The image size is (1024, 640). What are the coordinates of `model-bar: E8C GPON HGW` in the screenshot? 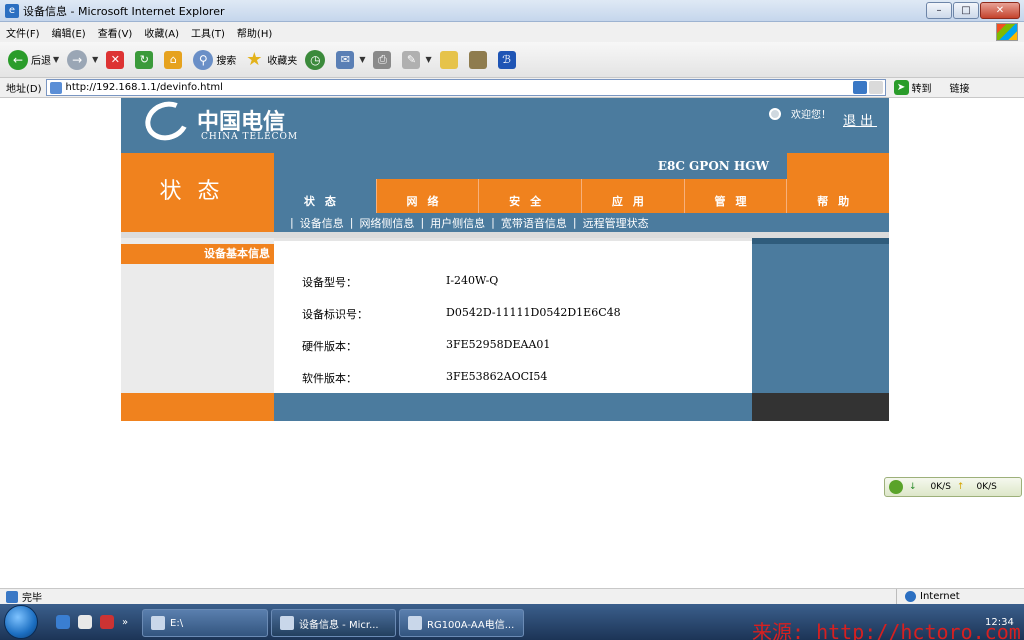 It's located at (581, 166).